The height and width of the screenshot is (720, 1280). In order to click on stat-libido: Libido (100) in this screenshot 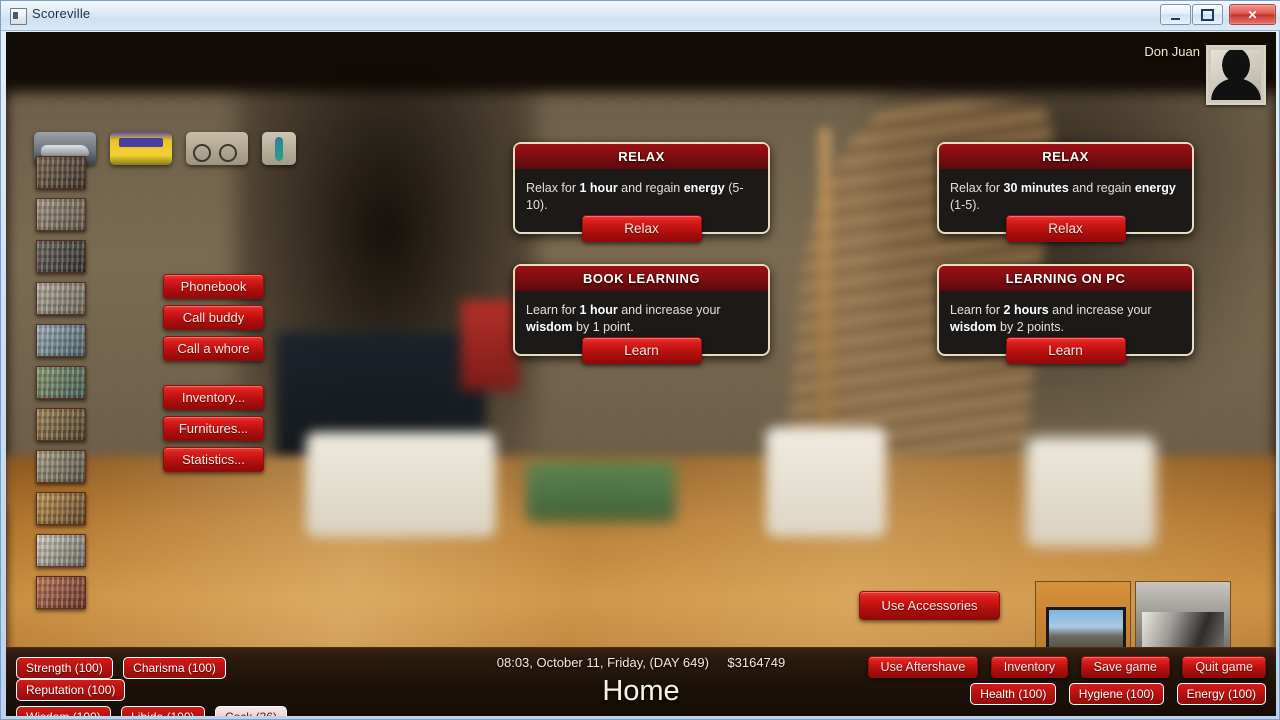, I will do `click(163, 711)`.